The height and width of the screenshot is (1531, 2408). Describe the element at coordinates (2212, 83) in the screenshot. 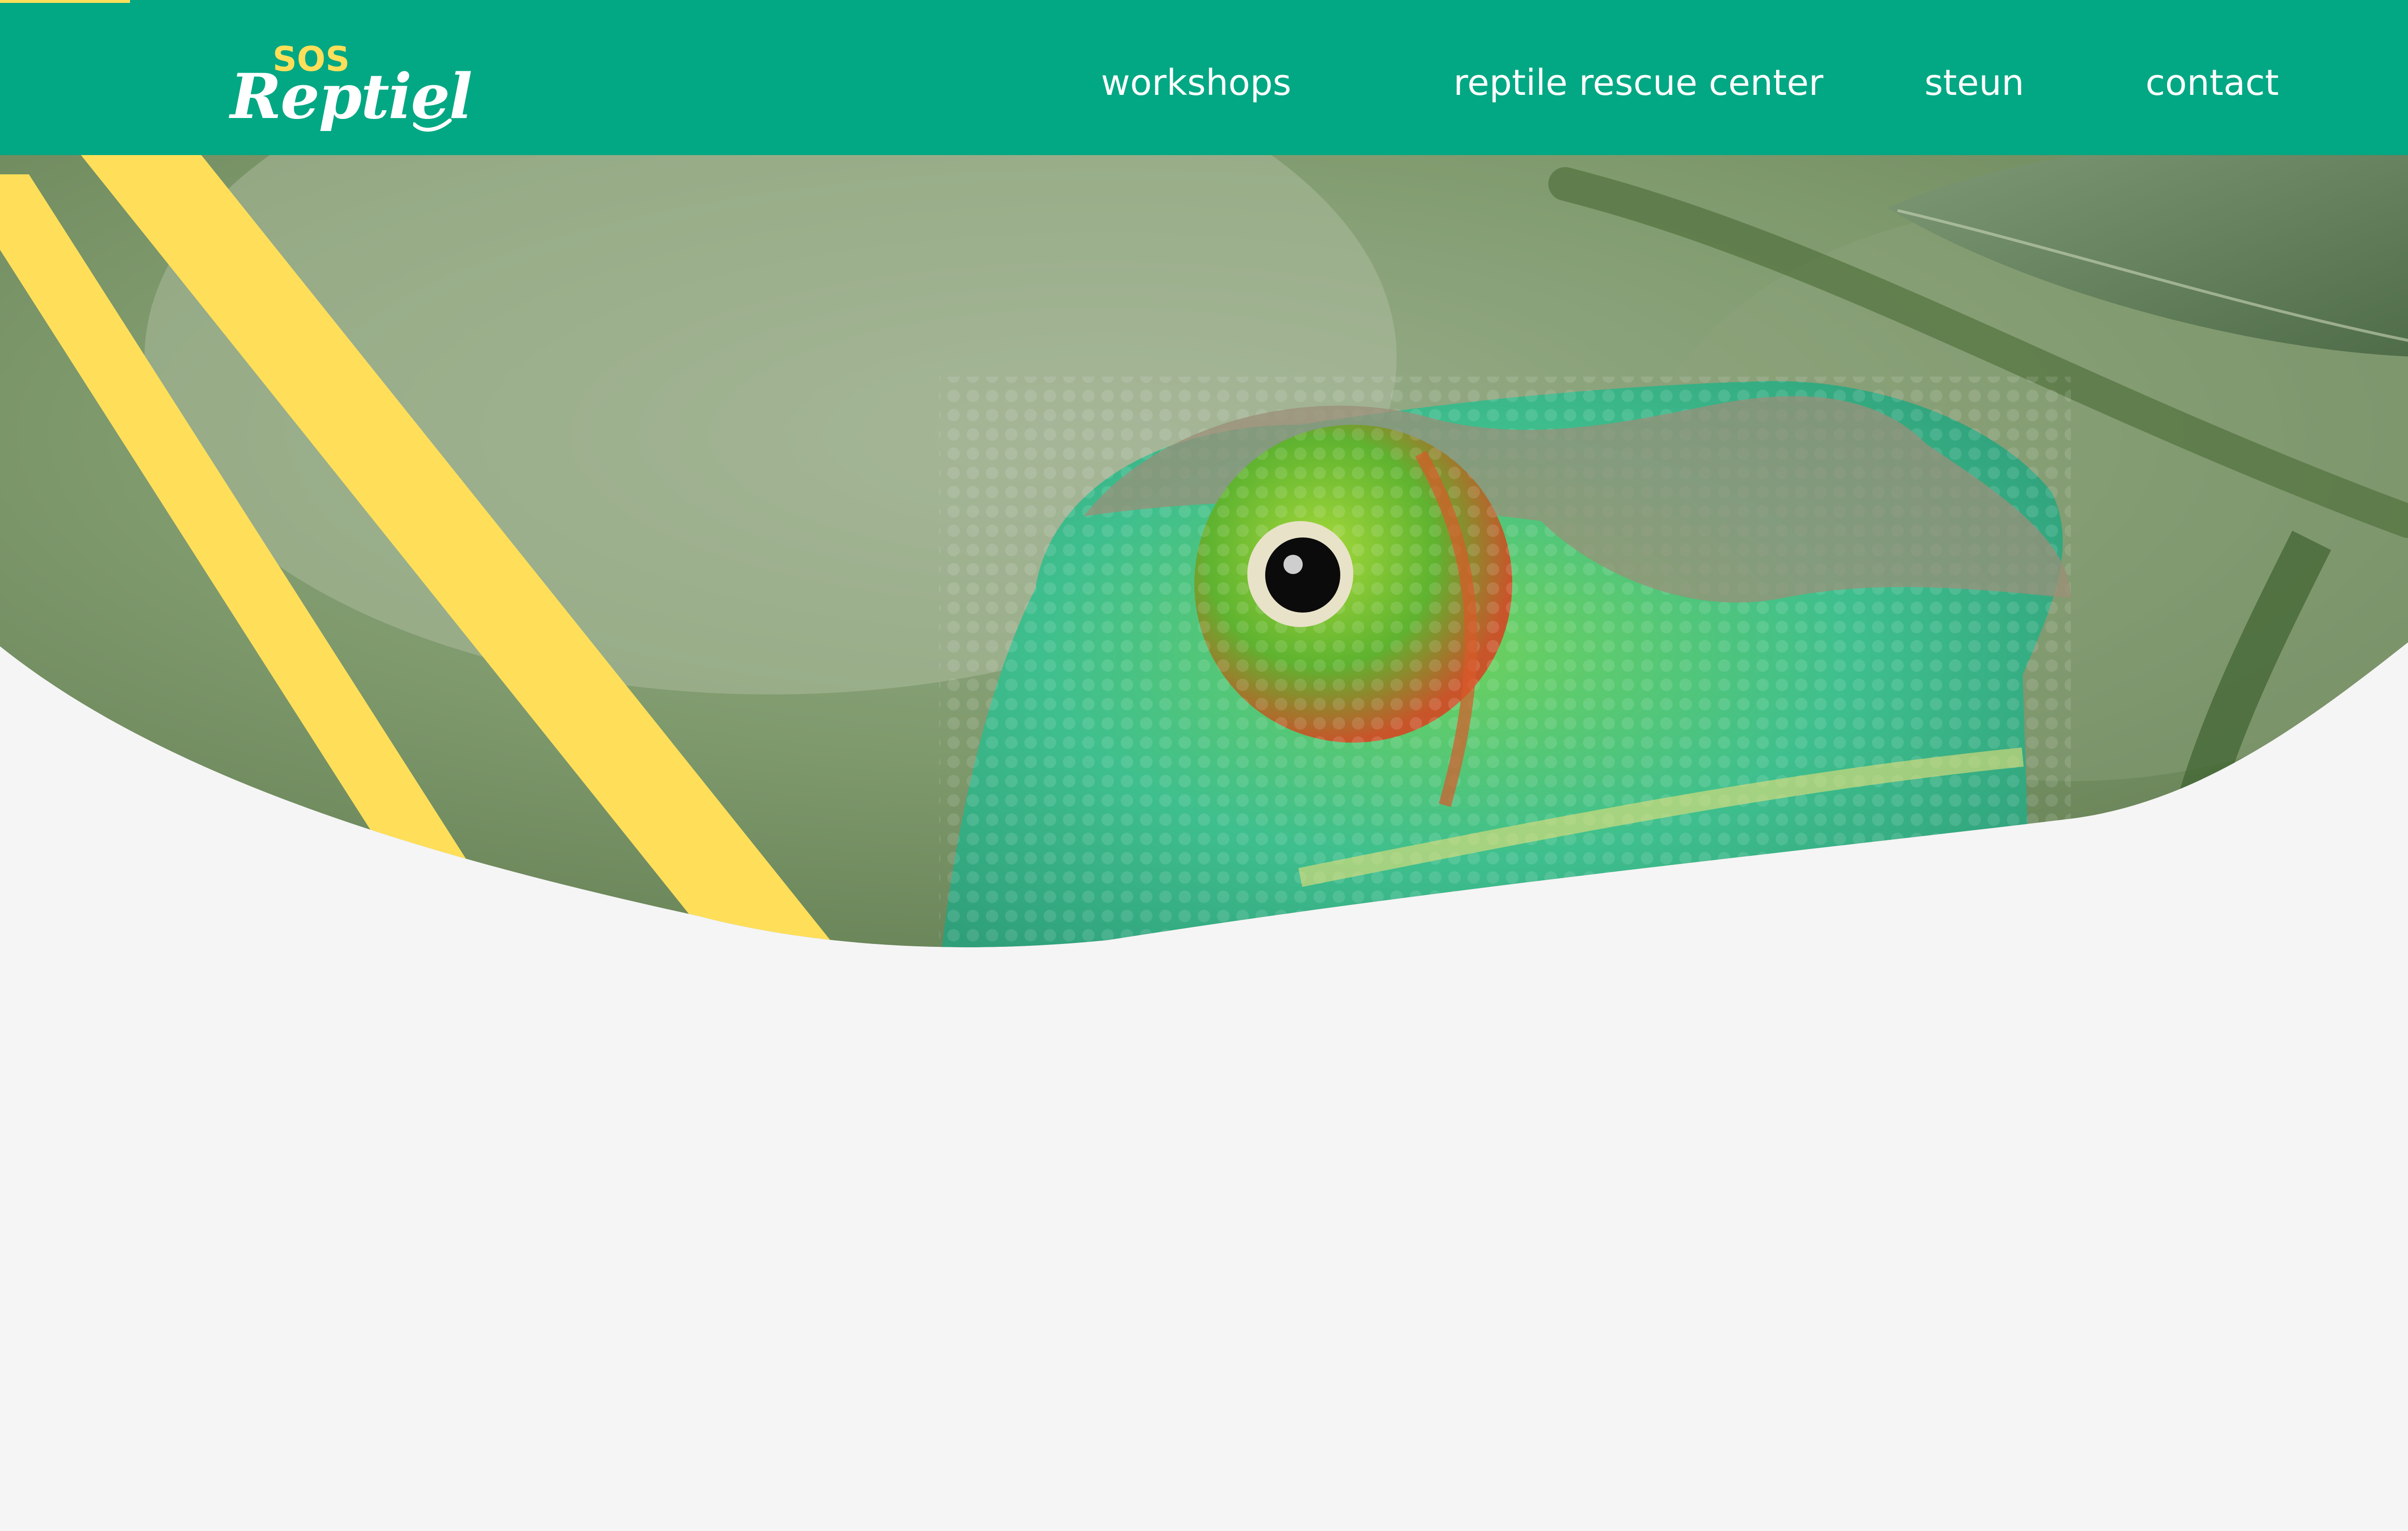

I see `nav-item-contact: contact` at that location.